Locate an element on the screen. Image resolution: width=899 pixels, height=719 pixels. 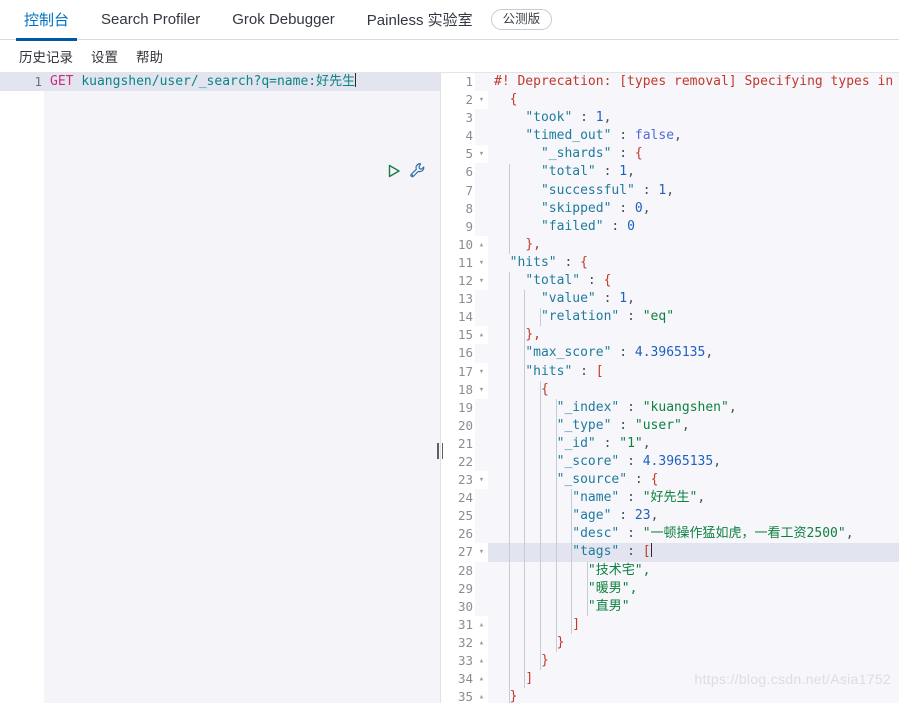
request-line-text: GET kuangshen/user/_search?q=name:好先生 is located at coordinates (242, 82).